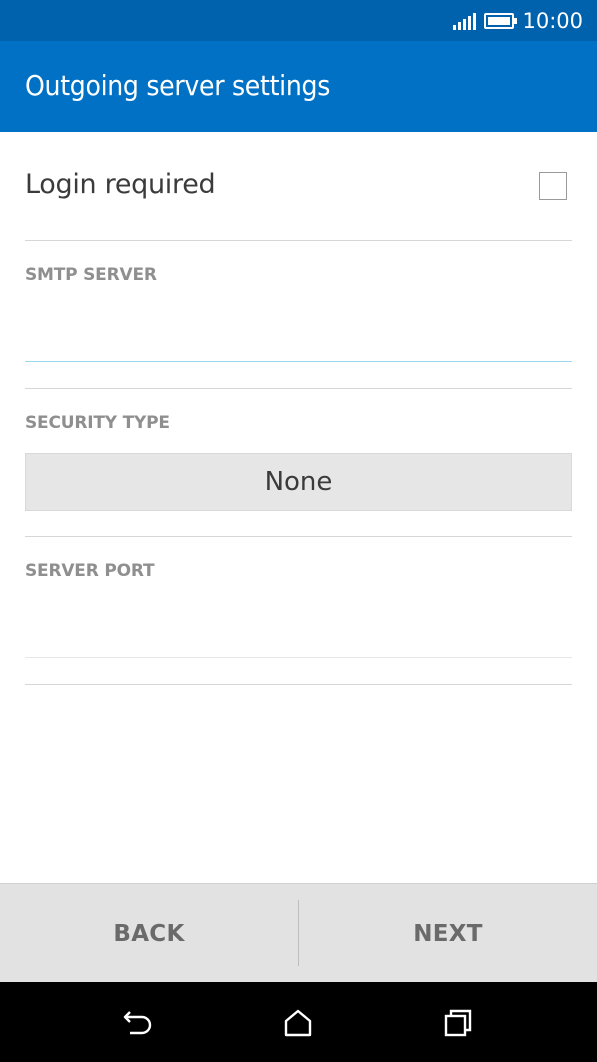 The image size is (597, 1062). What do you see at coordinates (91, 275) in the screenshot?
I see `smtp-server-header: SMTP SERVER` at bounding box center [91, 275].